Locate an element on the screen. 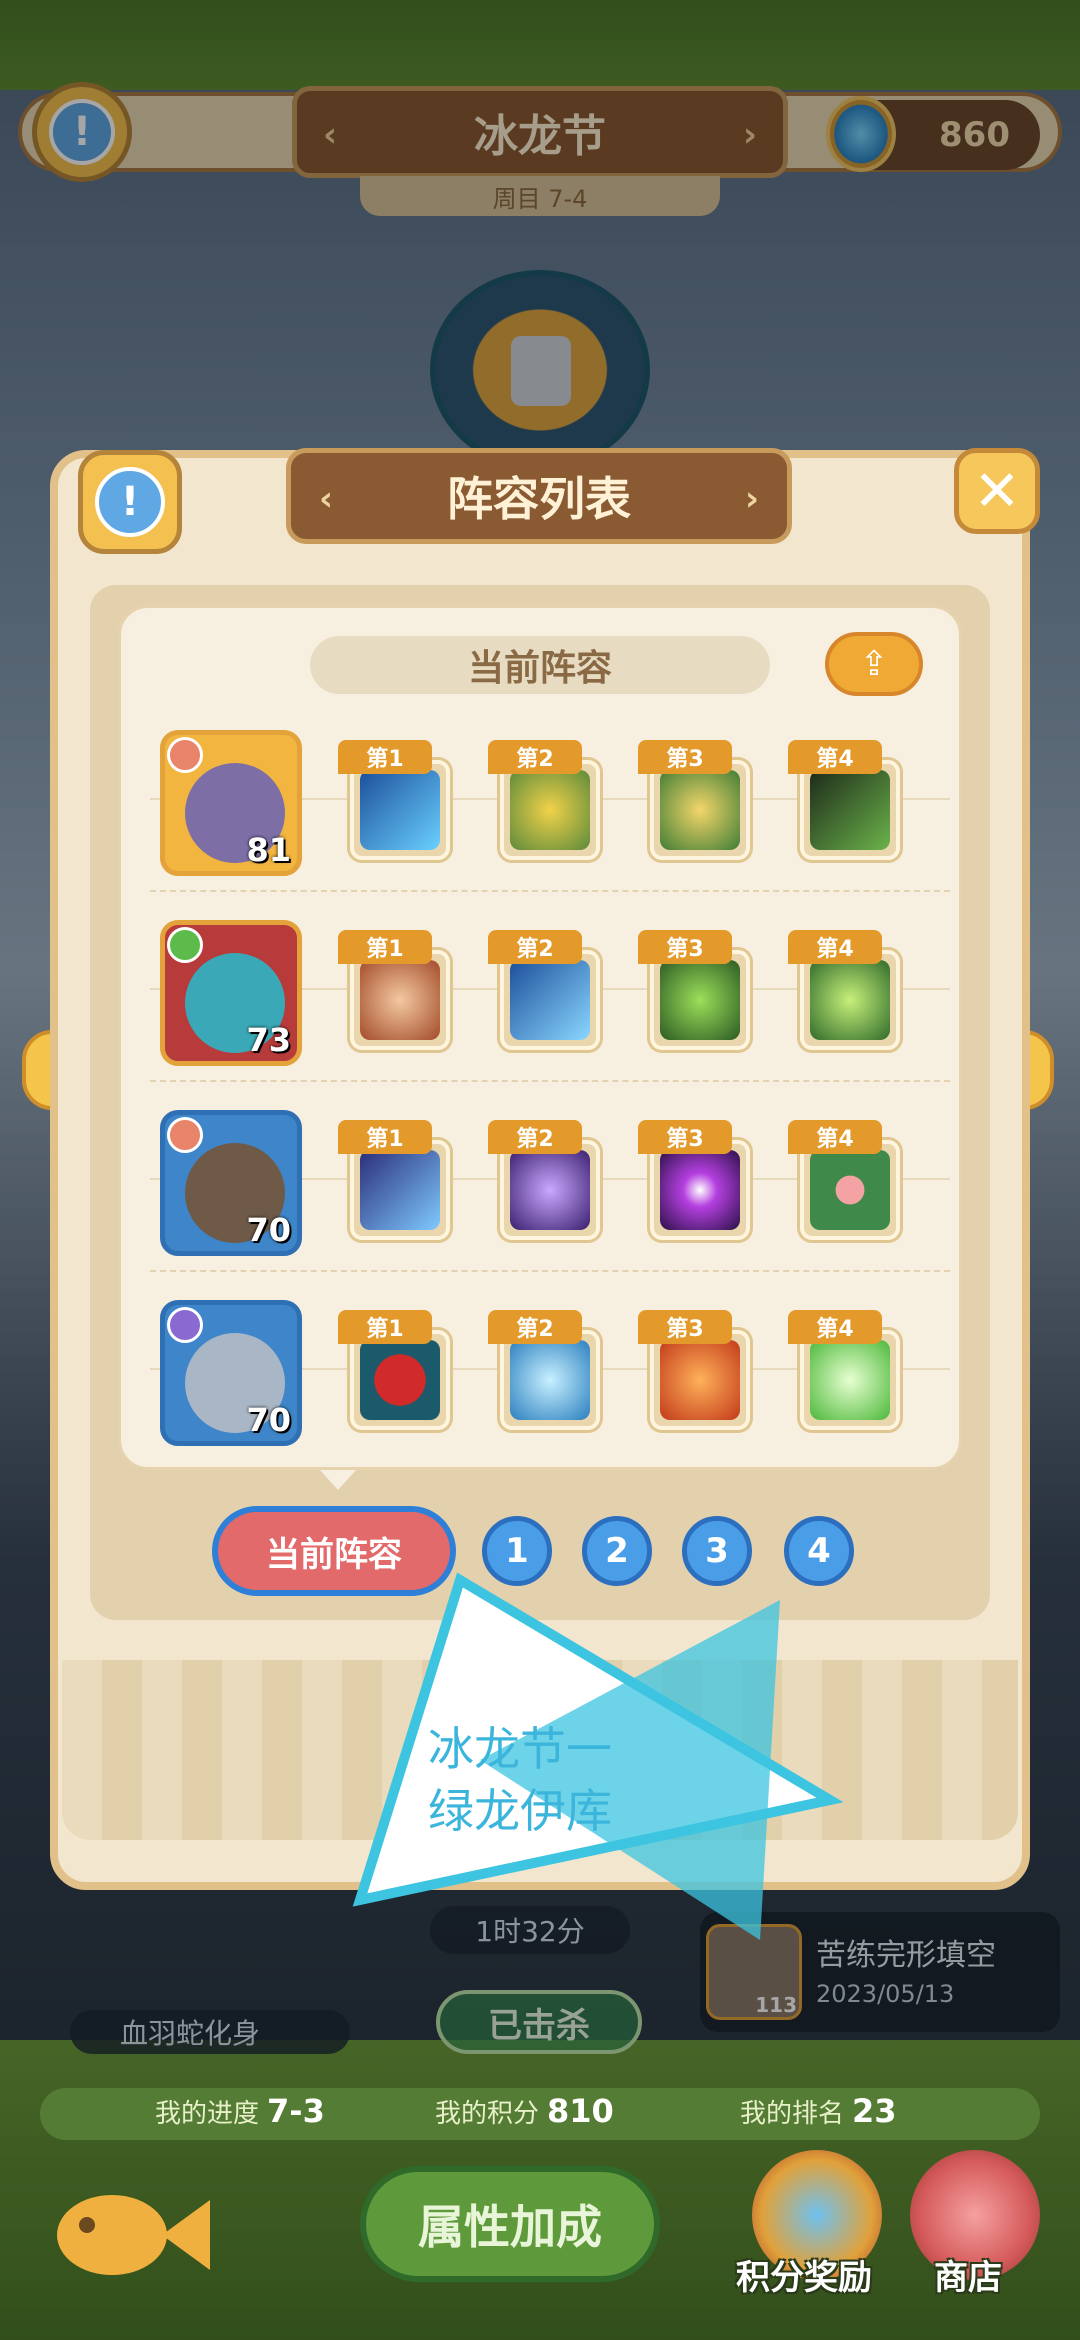 This screenshot has width=1080, height=2340. my-rank: 我的排名 23 is located at coordinates (818, 2111).